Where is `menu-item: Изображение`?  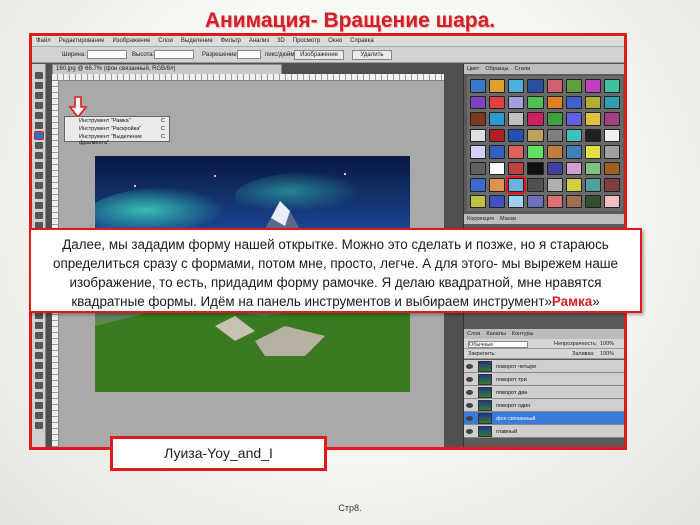 menu-item: Изображение is located at coordinates (131, 40).